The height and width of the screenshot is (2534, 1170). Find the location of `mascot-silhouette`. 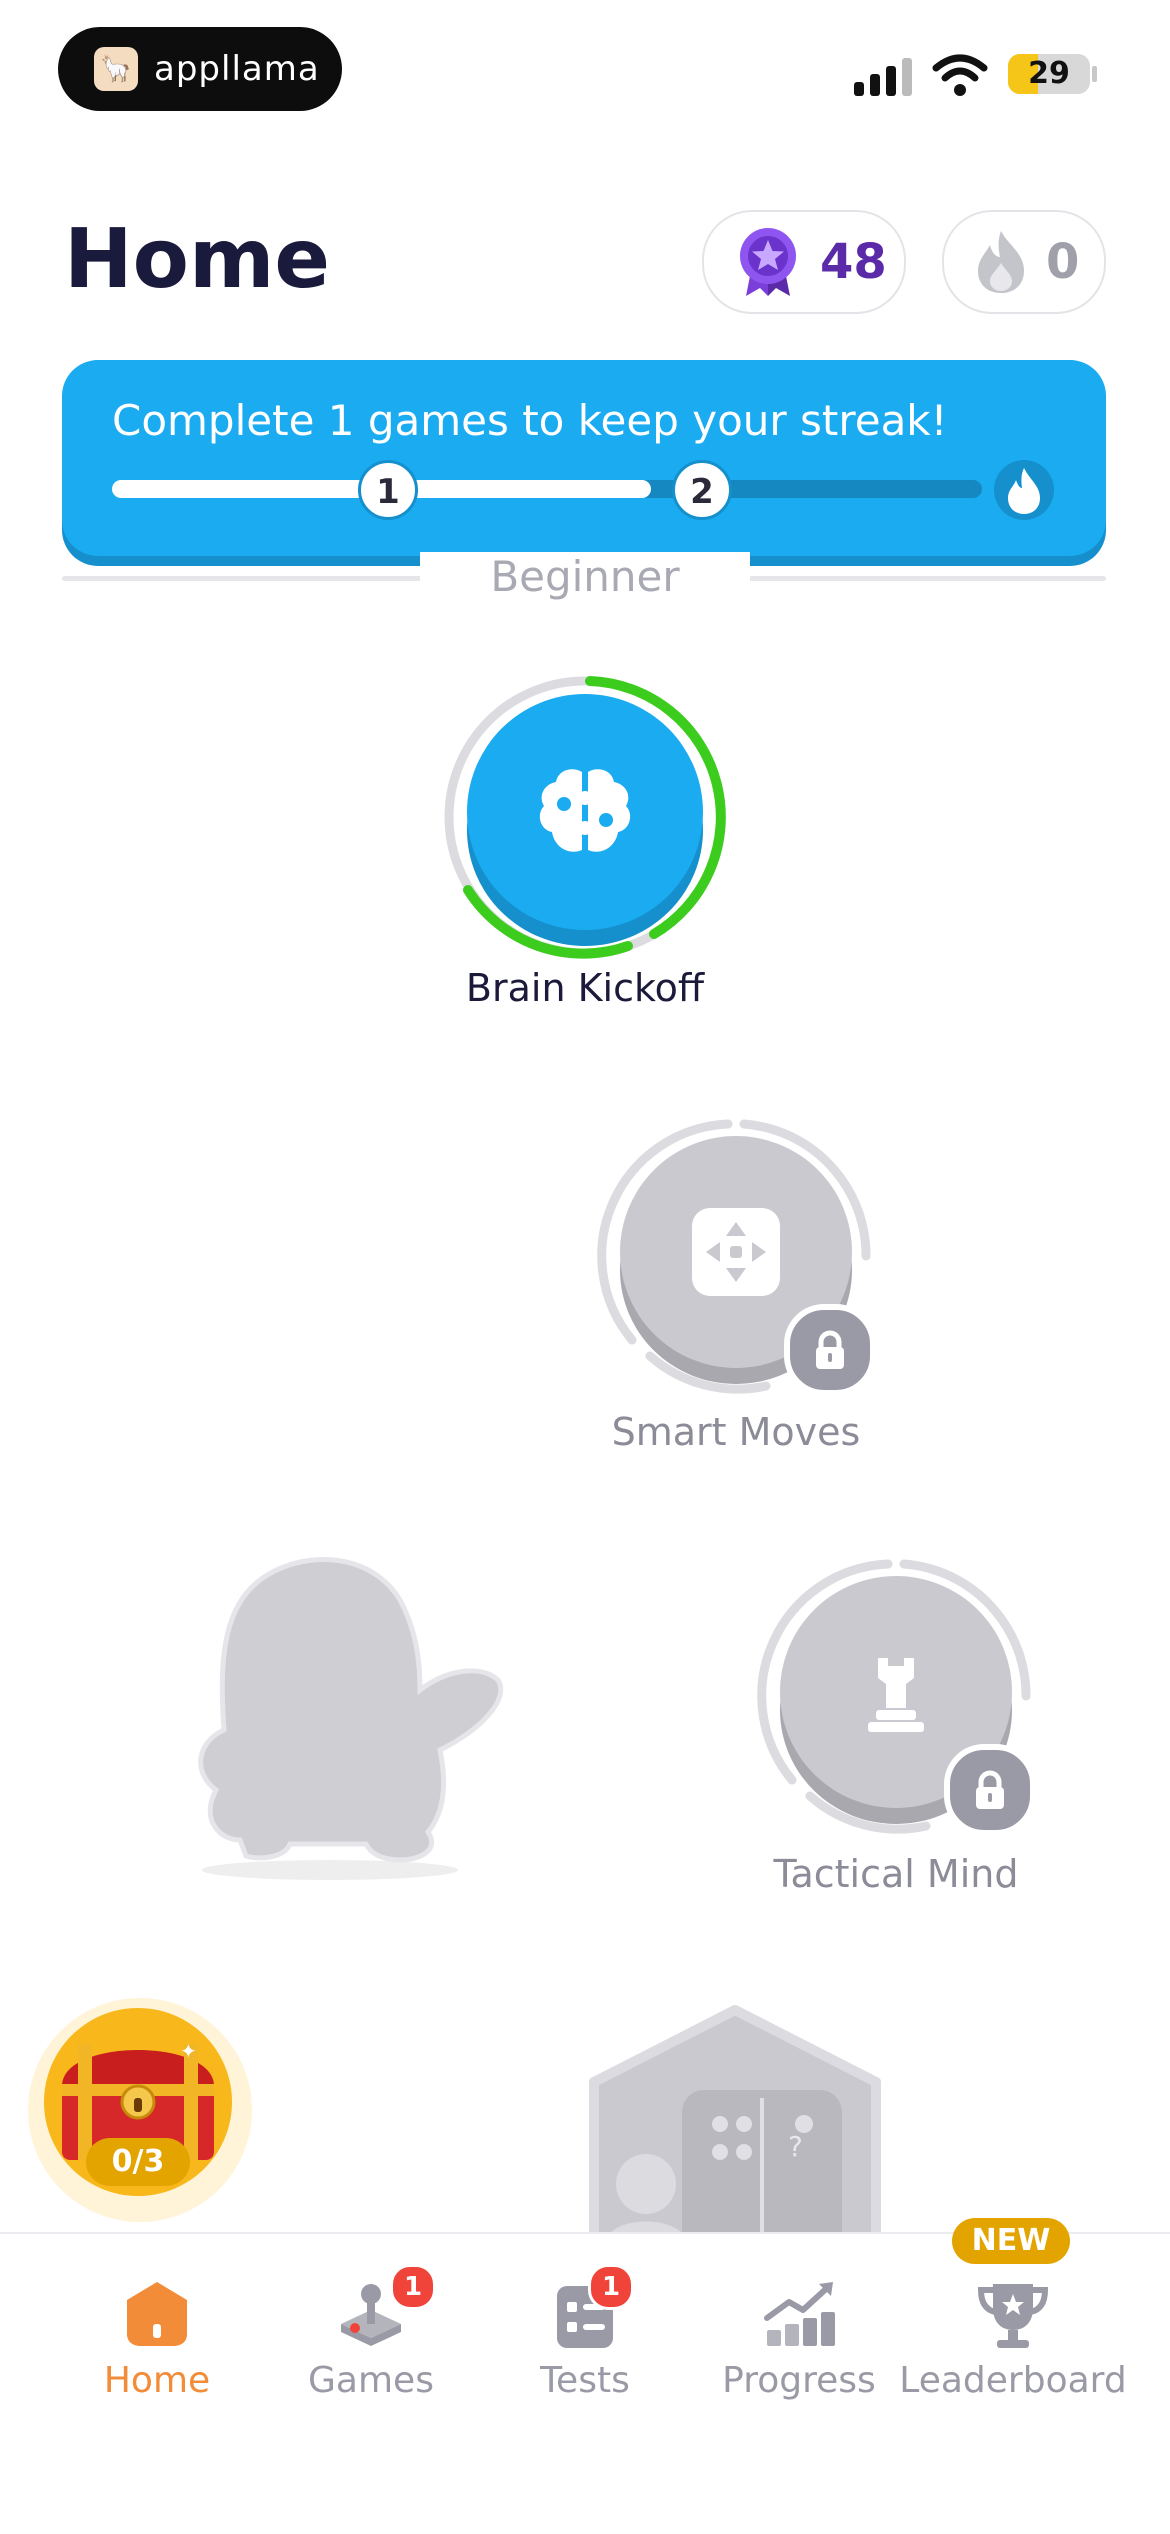

mascot-silhouette is located at coordinates (351, 1718).